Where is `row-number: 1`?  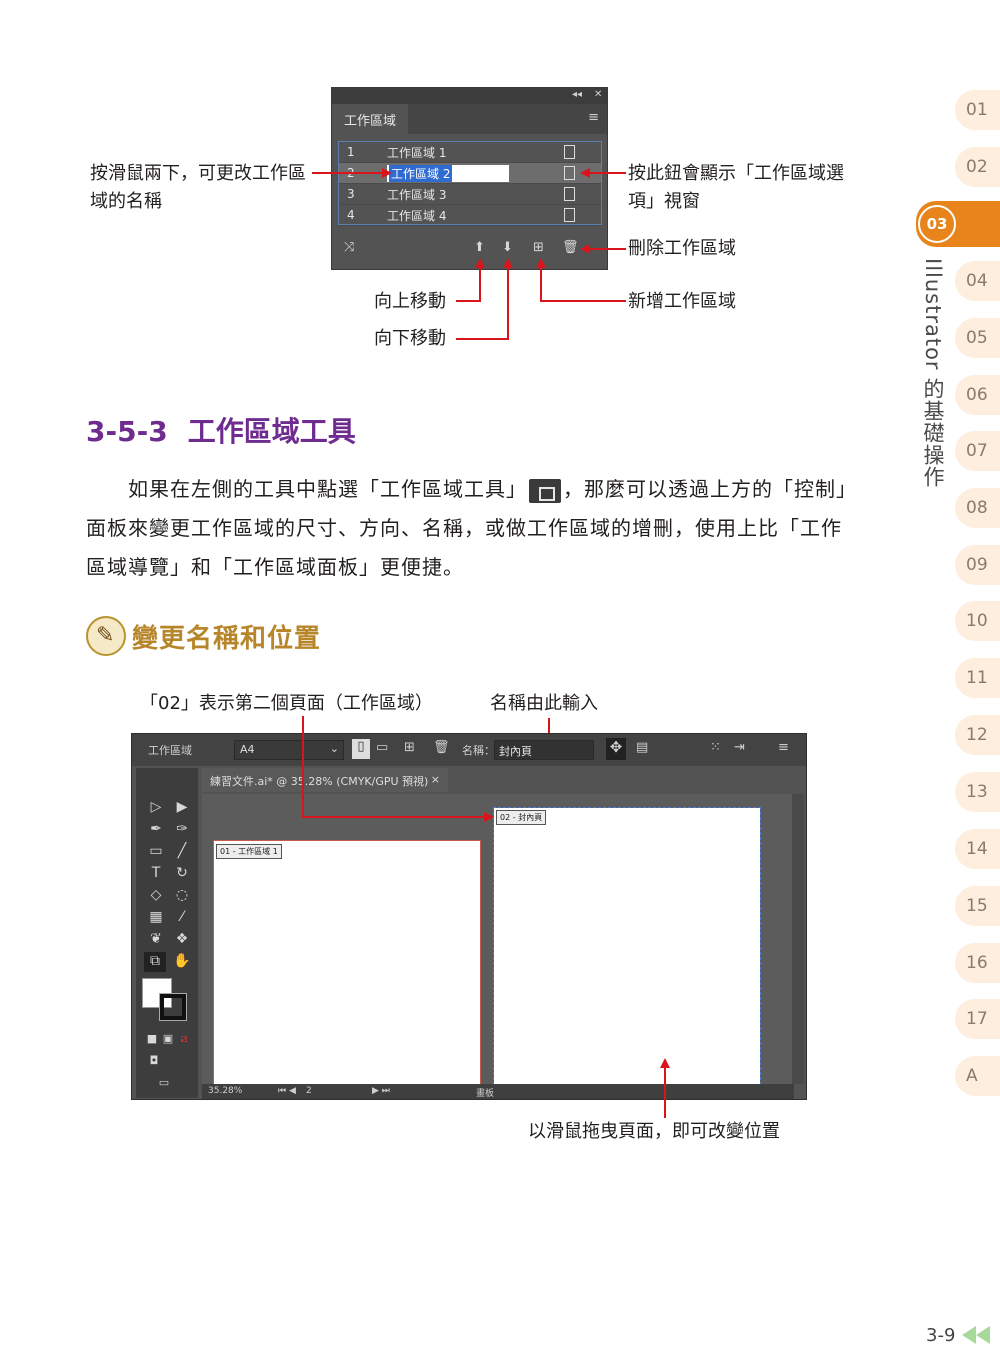
row-number: 1 is located at coordinates (351, 152).